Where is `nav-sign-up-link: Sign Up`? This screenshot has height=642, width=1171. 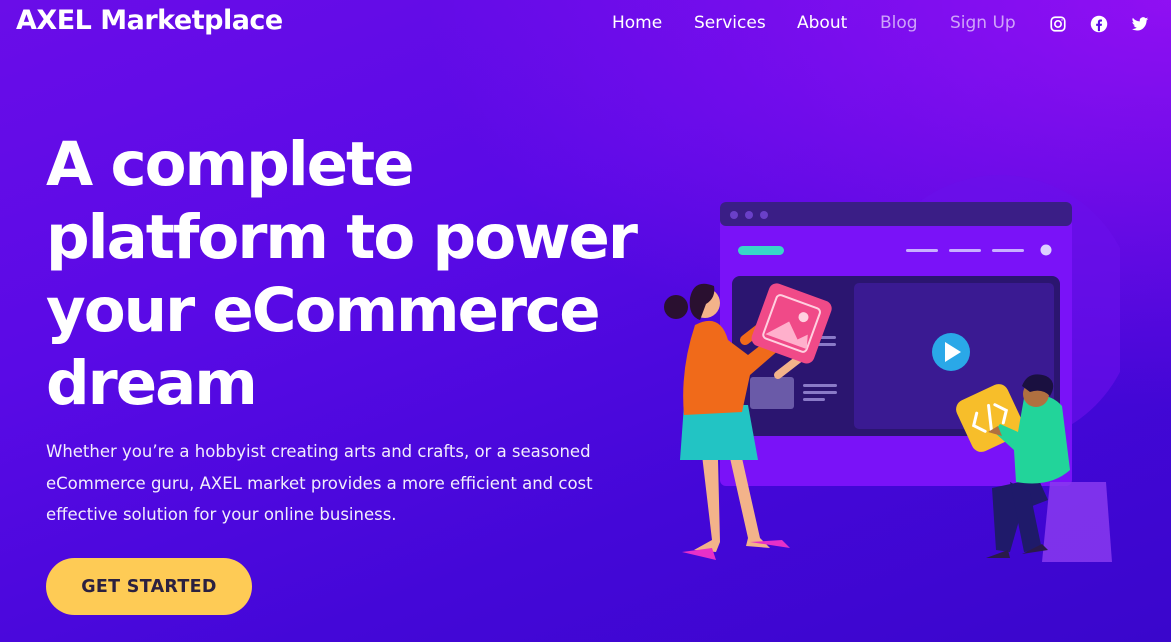
nav-sign-up-link: Sign Up is located at coordinates (983, 23).